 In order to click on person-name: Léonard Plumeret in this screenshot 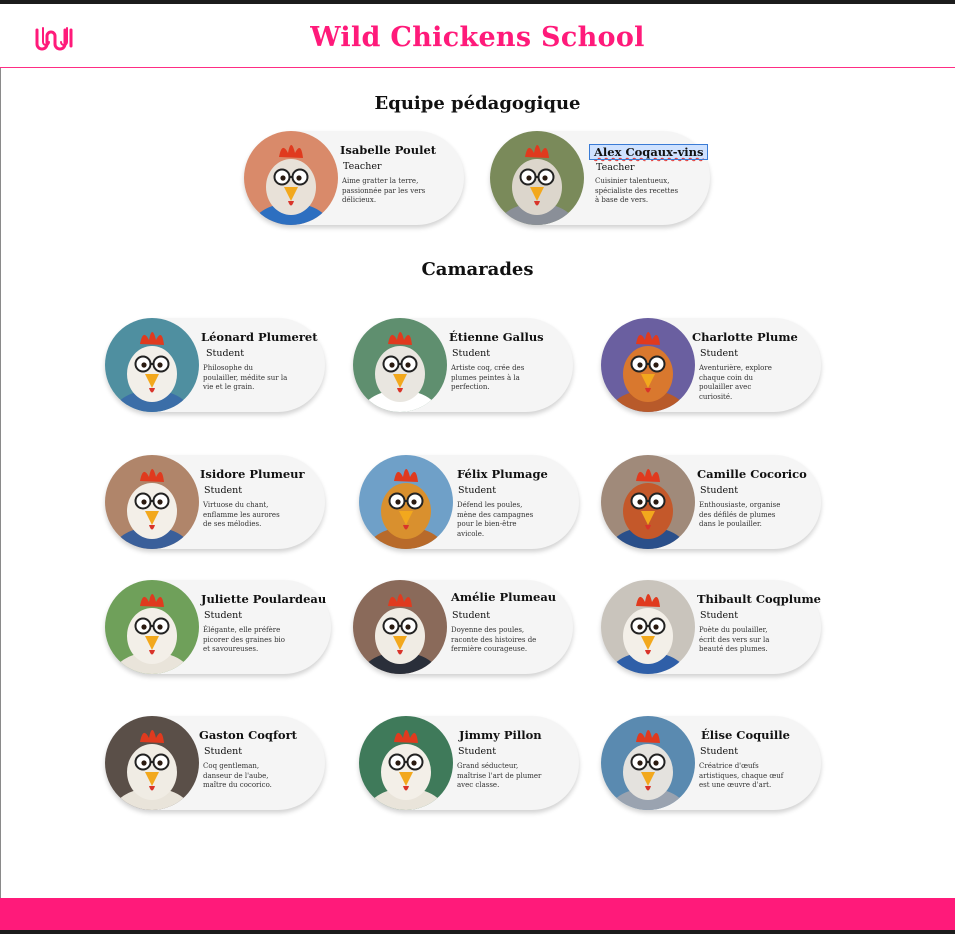, I will do `click(259, 337)`.